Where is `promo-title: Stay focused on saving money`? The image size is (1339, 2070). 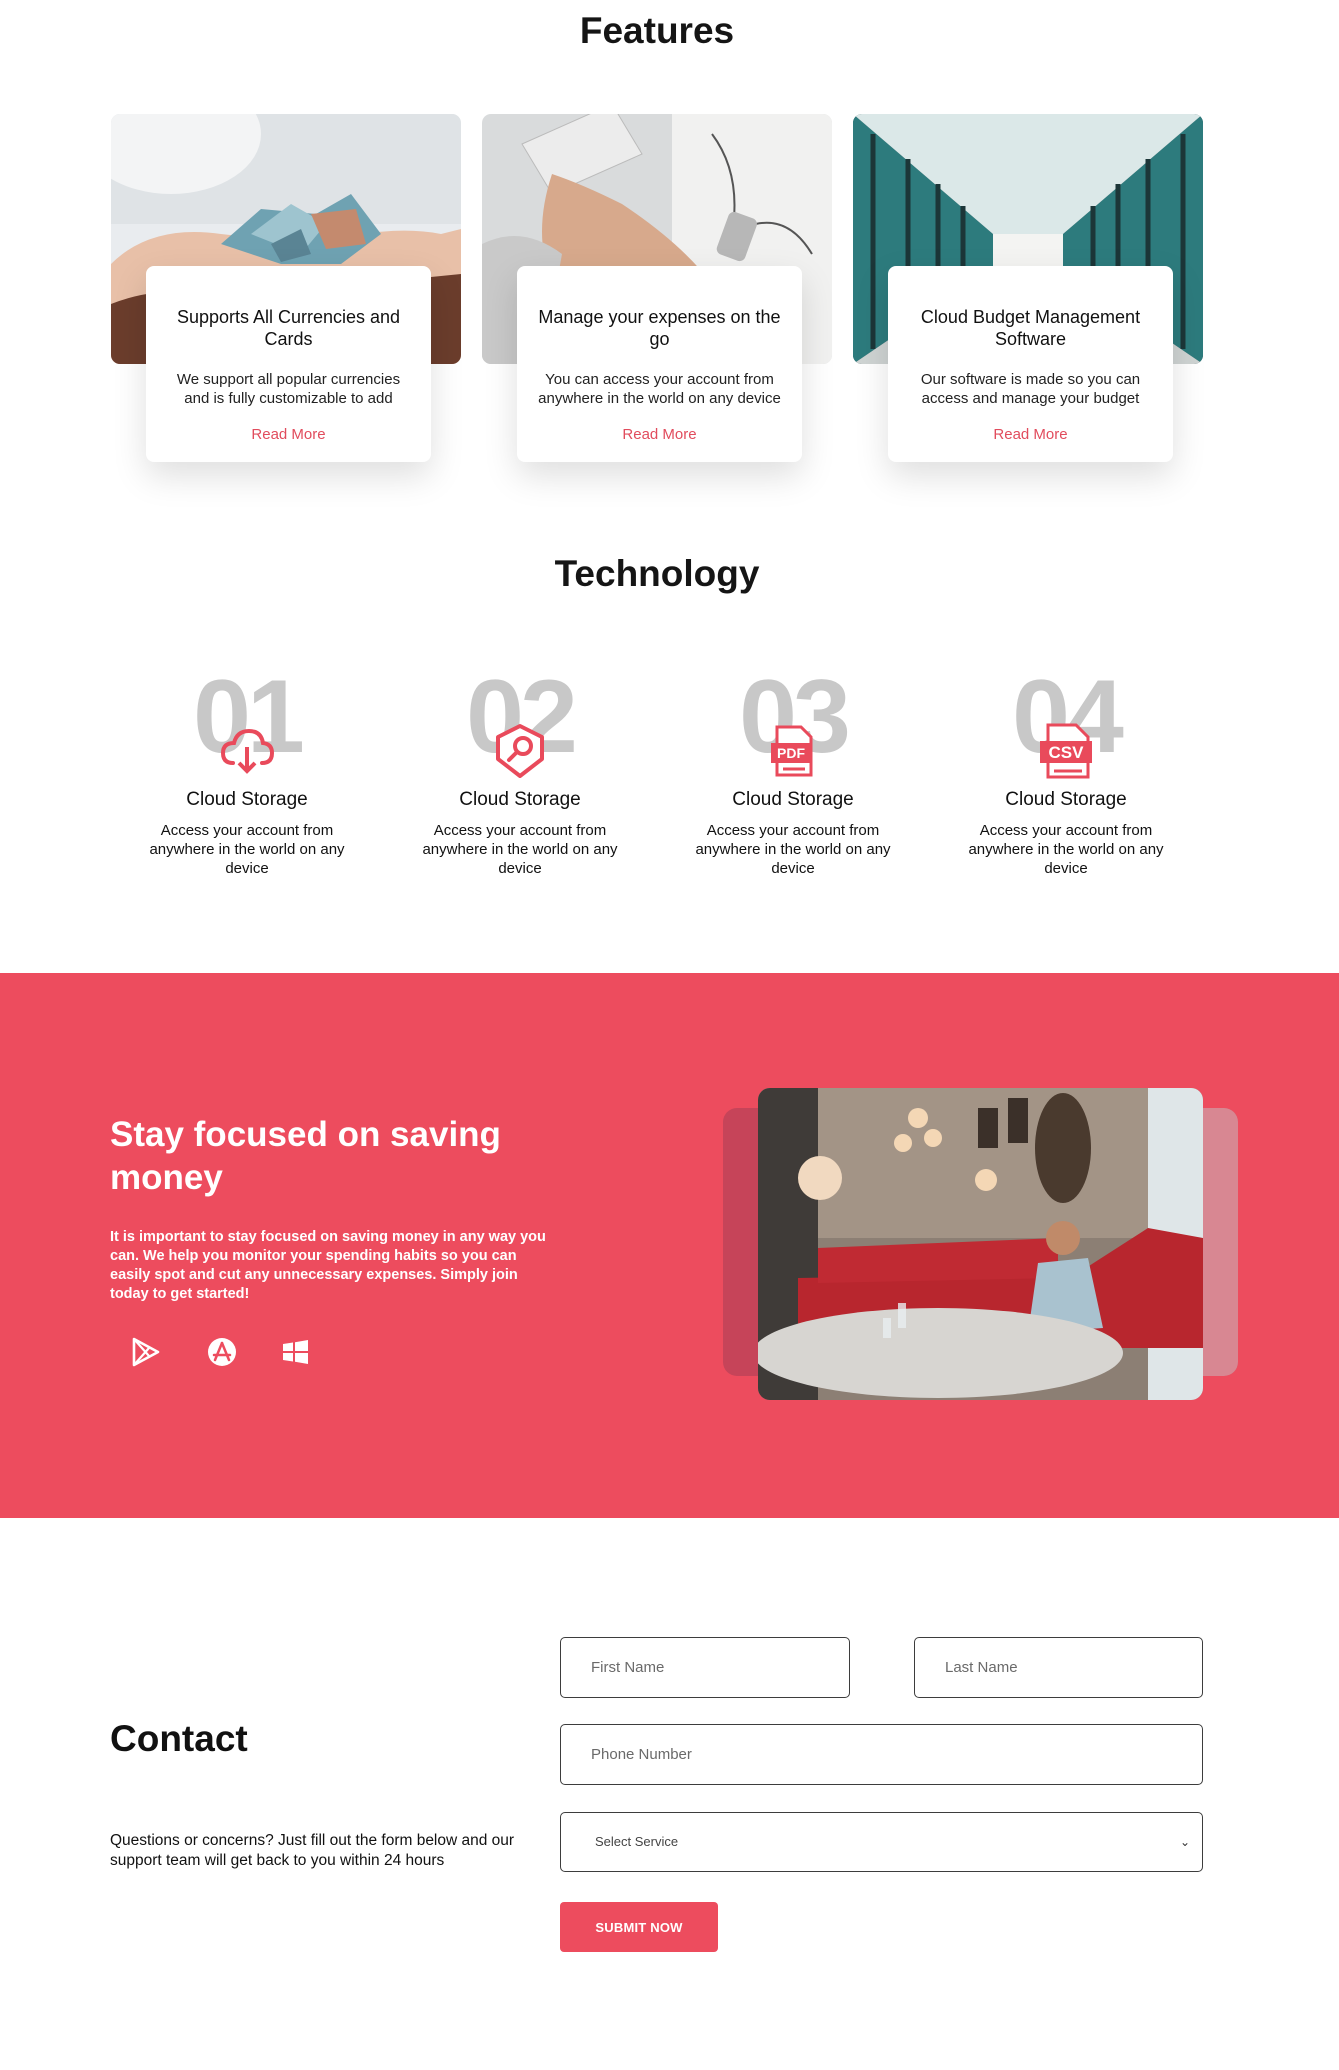
promo-title: Stay focused on saving money is located at coordinates (305, 1156).